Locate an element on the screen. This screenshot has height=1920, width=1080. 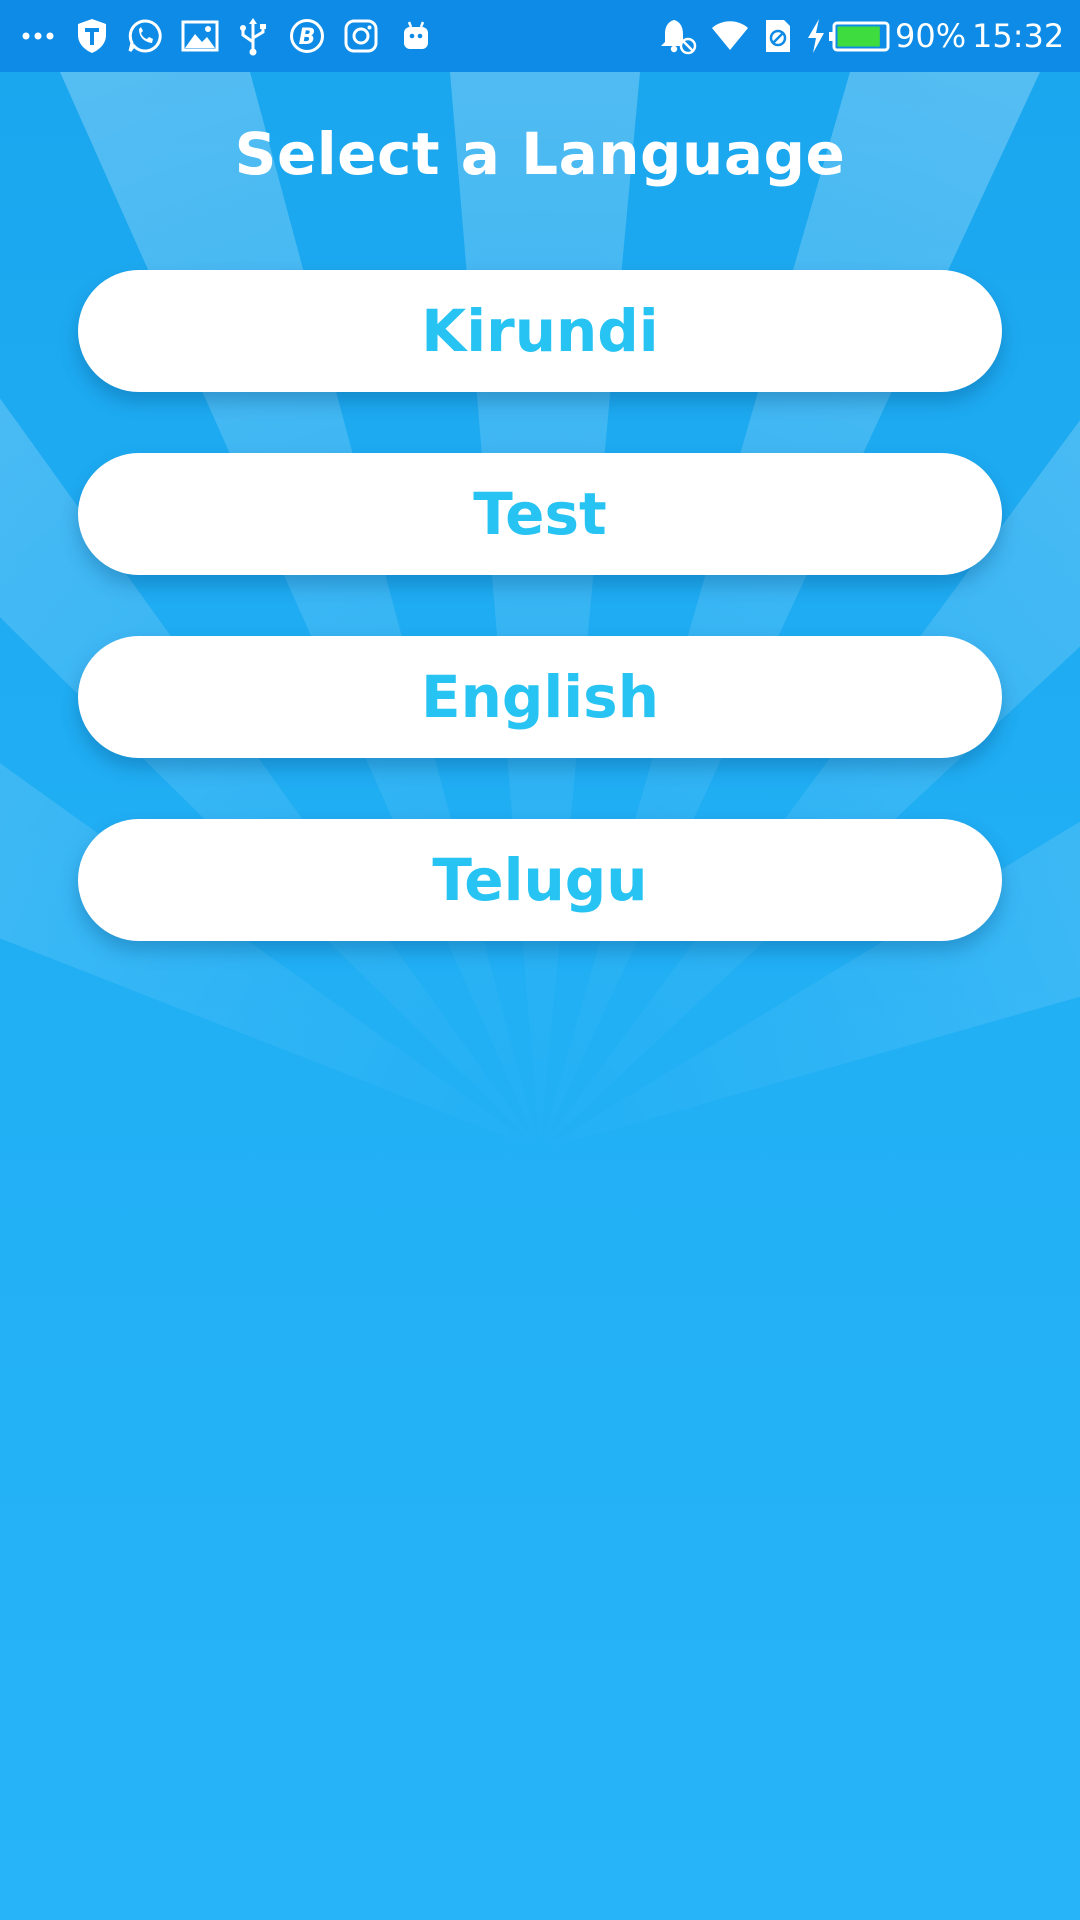
language-label: Telugu is located at coordinates (540, 880).